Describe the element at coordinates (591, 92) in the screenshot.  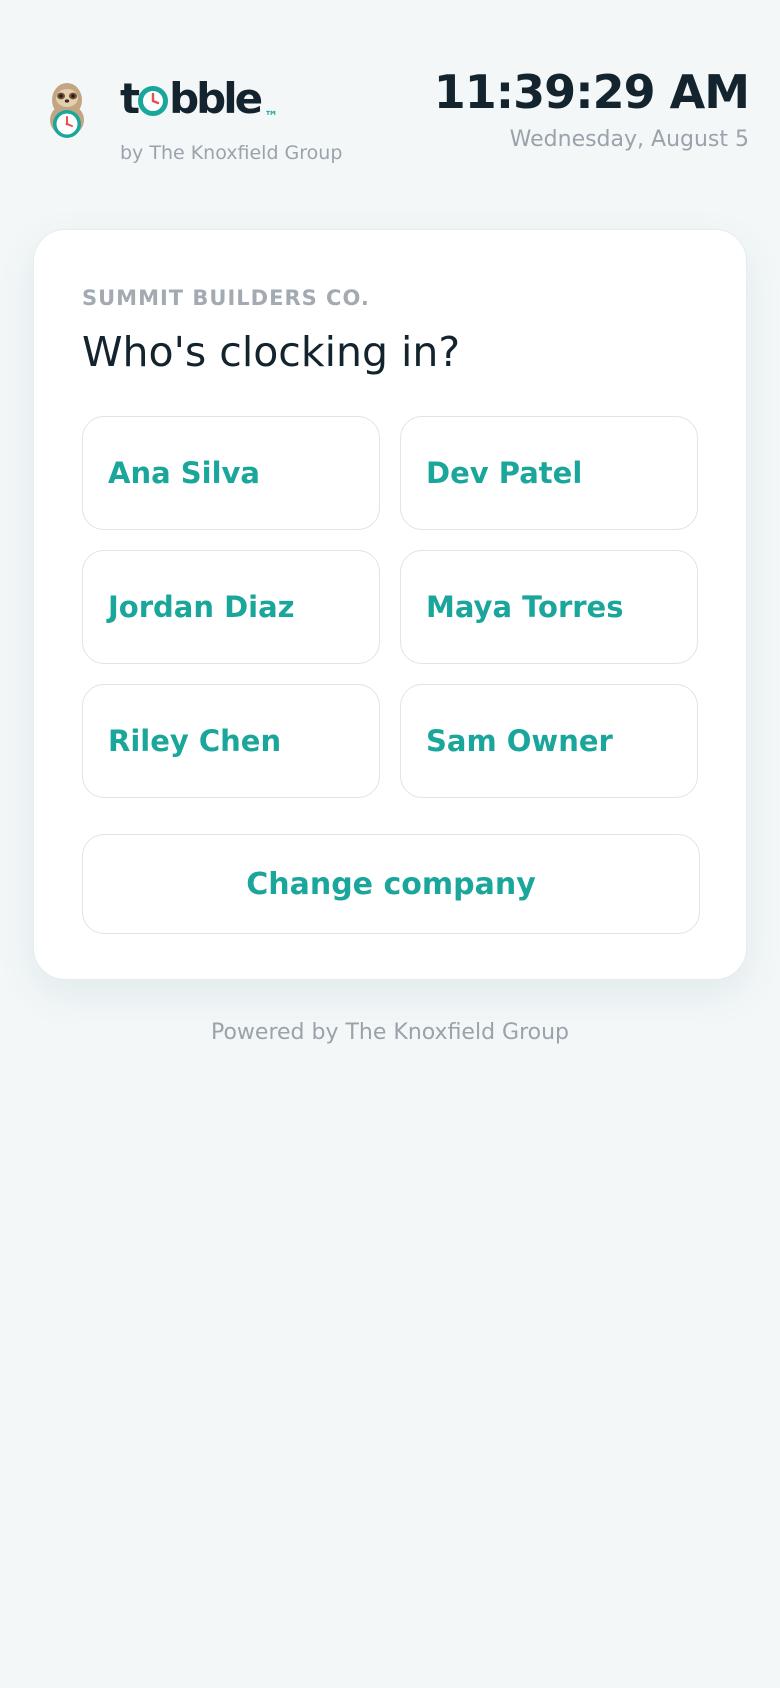
I see `clock-time: 11:39:29 AM` at that location.